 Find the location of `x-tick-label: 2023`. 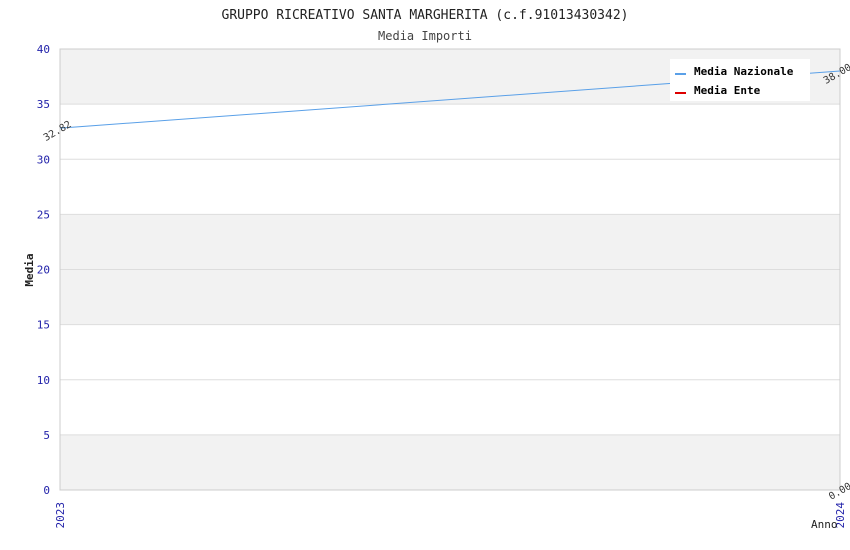

x-tick-label: 2023 is located at coordinates (60, 515).